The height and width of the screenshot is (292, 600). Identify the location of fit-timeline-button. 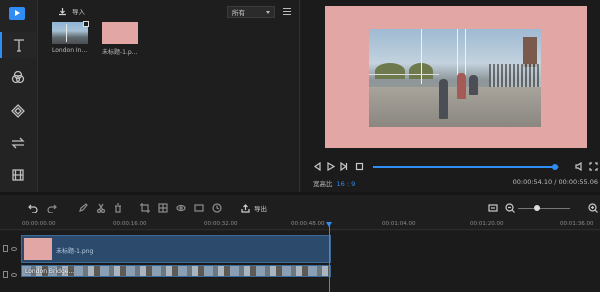
(493, 209).